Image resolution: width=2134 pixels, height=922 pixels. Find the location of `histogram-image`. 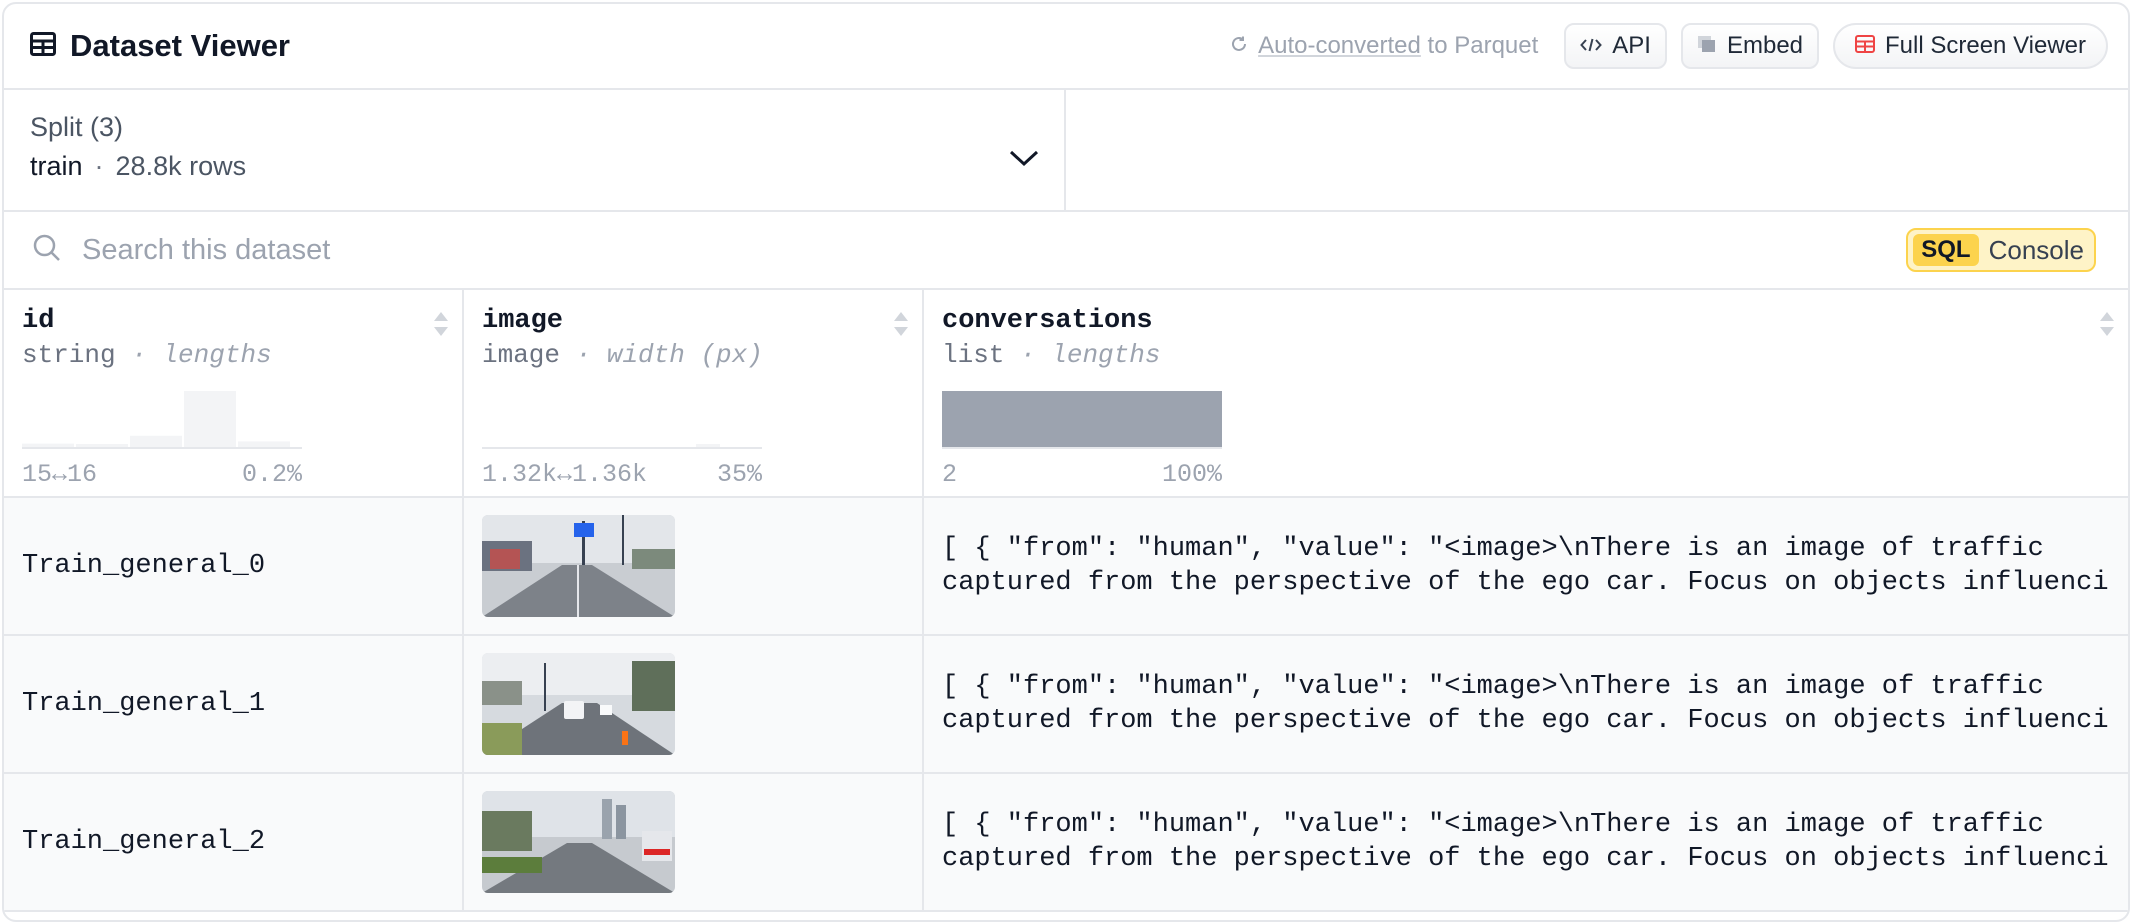

histogram-image is located at coordinates (622, 446).